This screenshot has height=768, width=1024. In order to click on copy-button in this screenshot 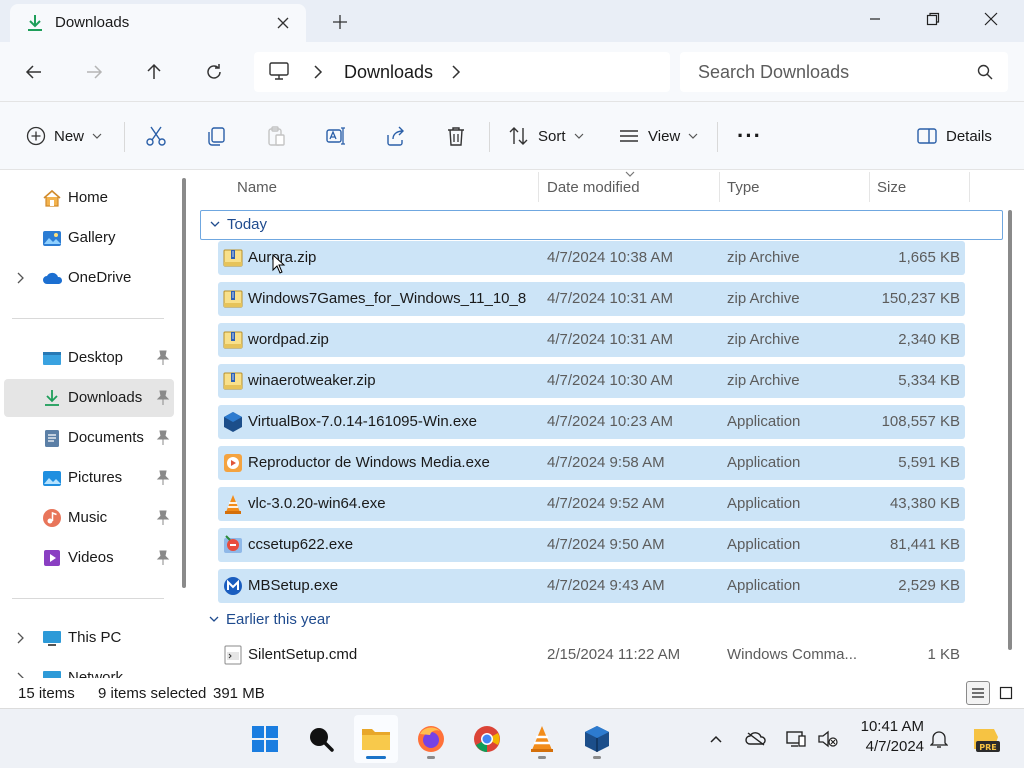, I will do `click(216, 136)`.